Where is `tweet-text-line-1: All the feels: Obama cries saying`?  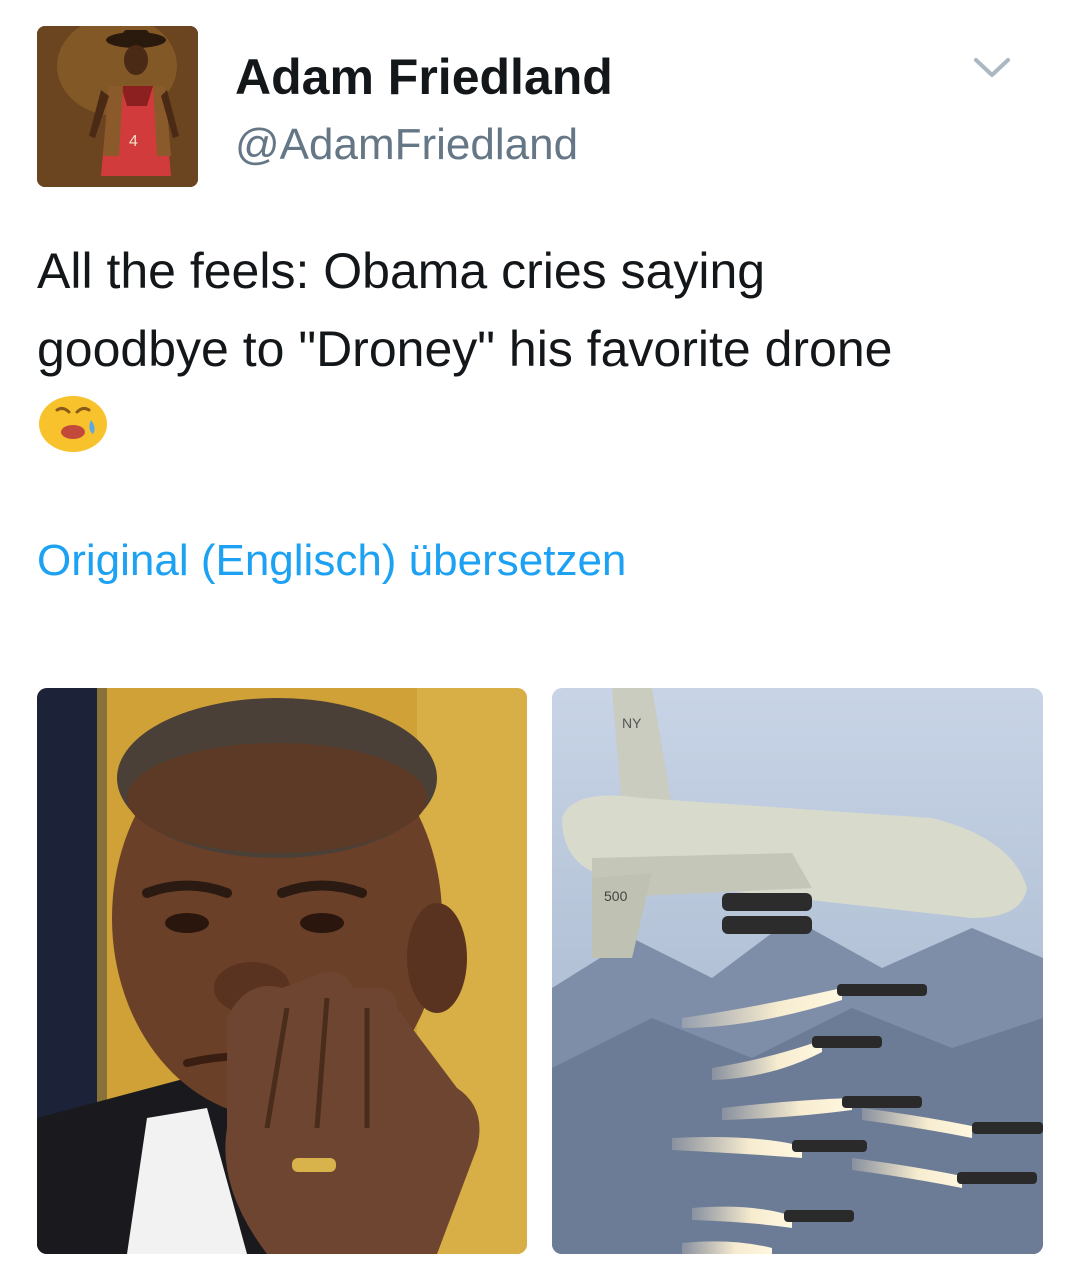 tweet-text-line-1: All the feels: Obama cries saying is located at coordinates (401, 271).